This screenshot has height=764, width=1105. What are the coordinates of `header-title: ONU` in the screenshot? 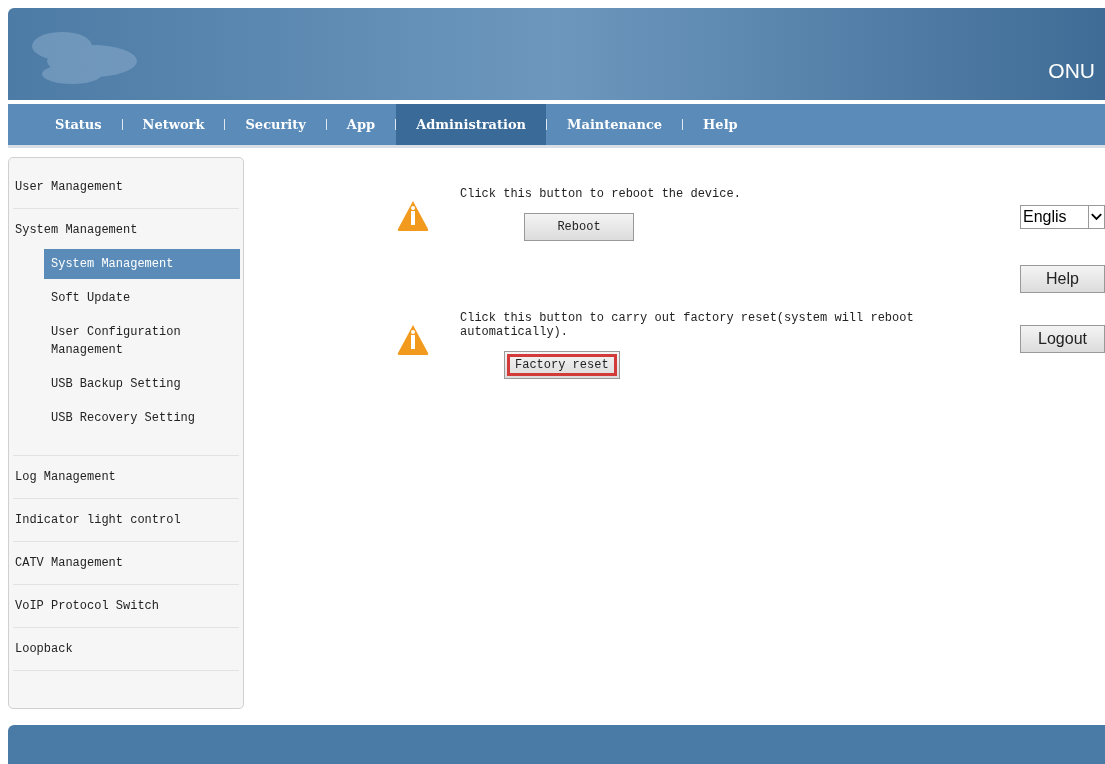 It's located at (1071, 70).